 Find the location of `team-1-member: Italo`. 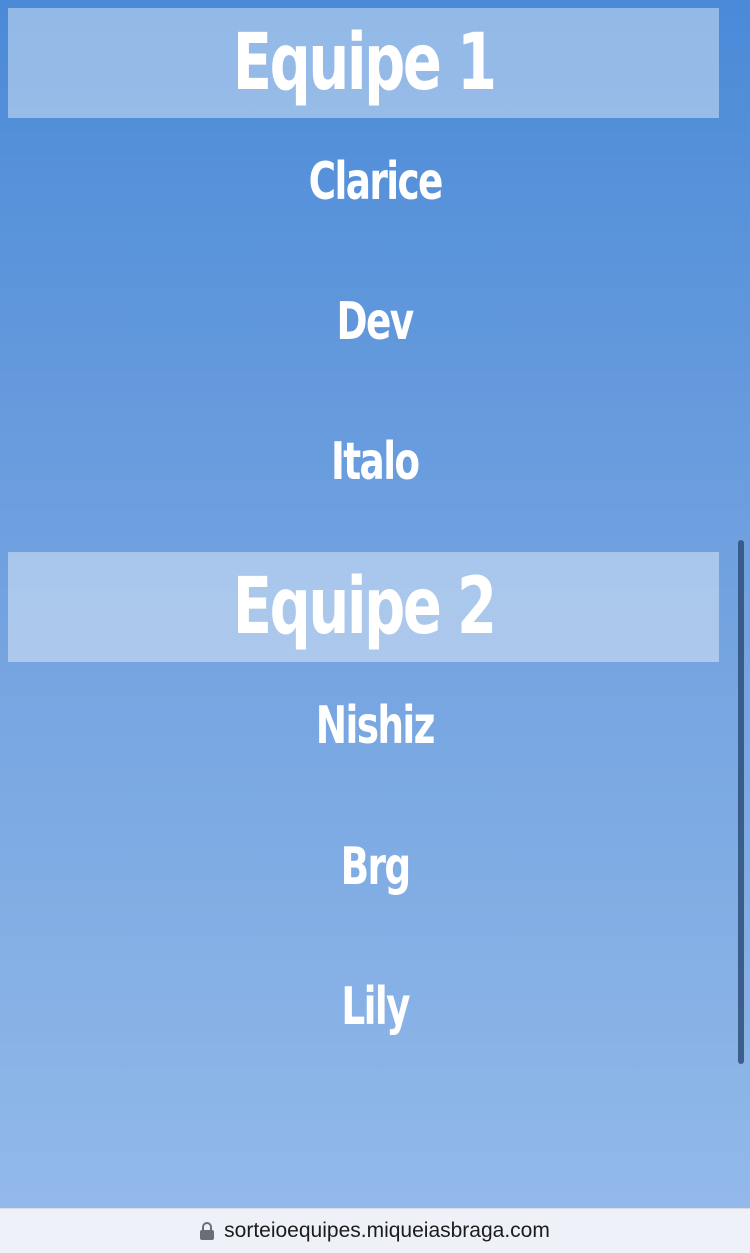

team-1-member: Italo is located at coordinates (375, 462).